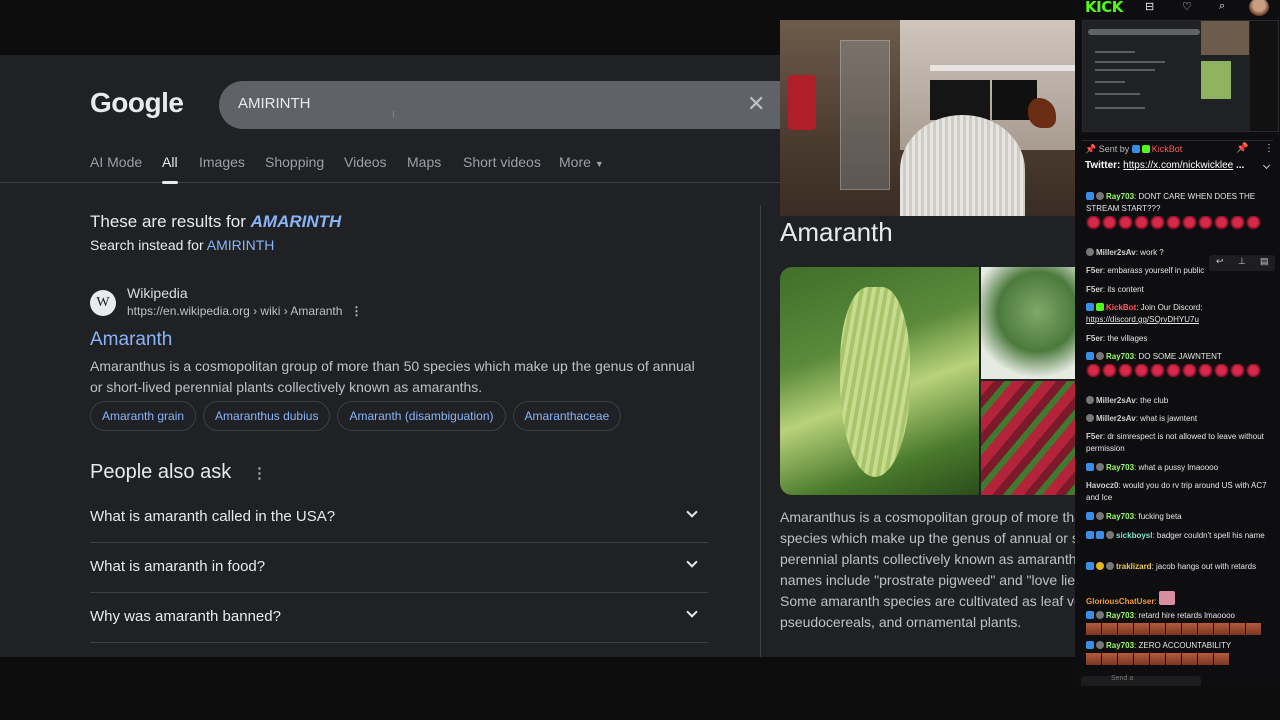  Describe the element at coordinates (1134, 566) in the screenshot. I see `chat-username: traklizard` at that location.